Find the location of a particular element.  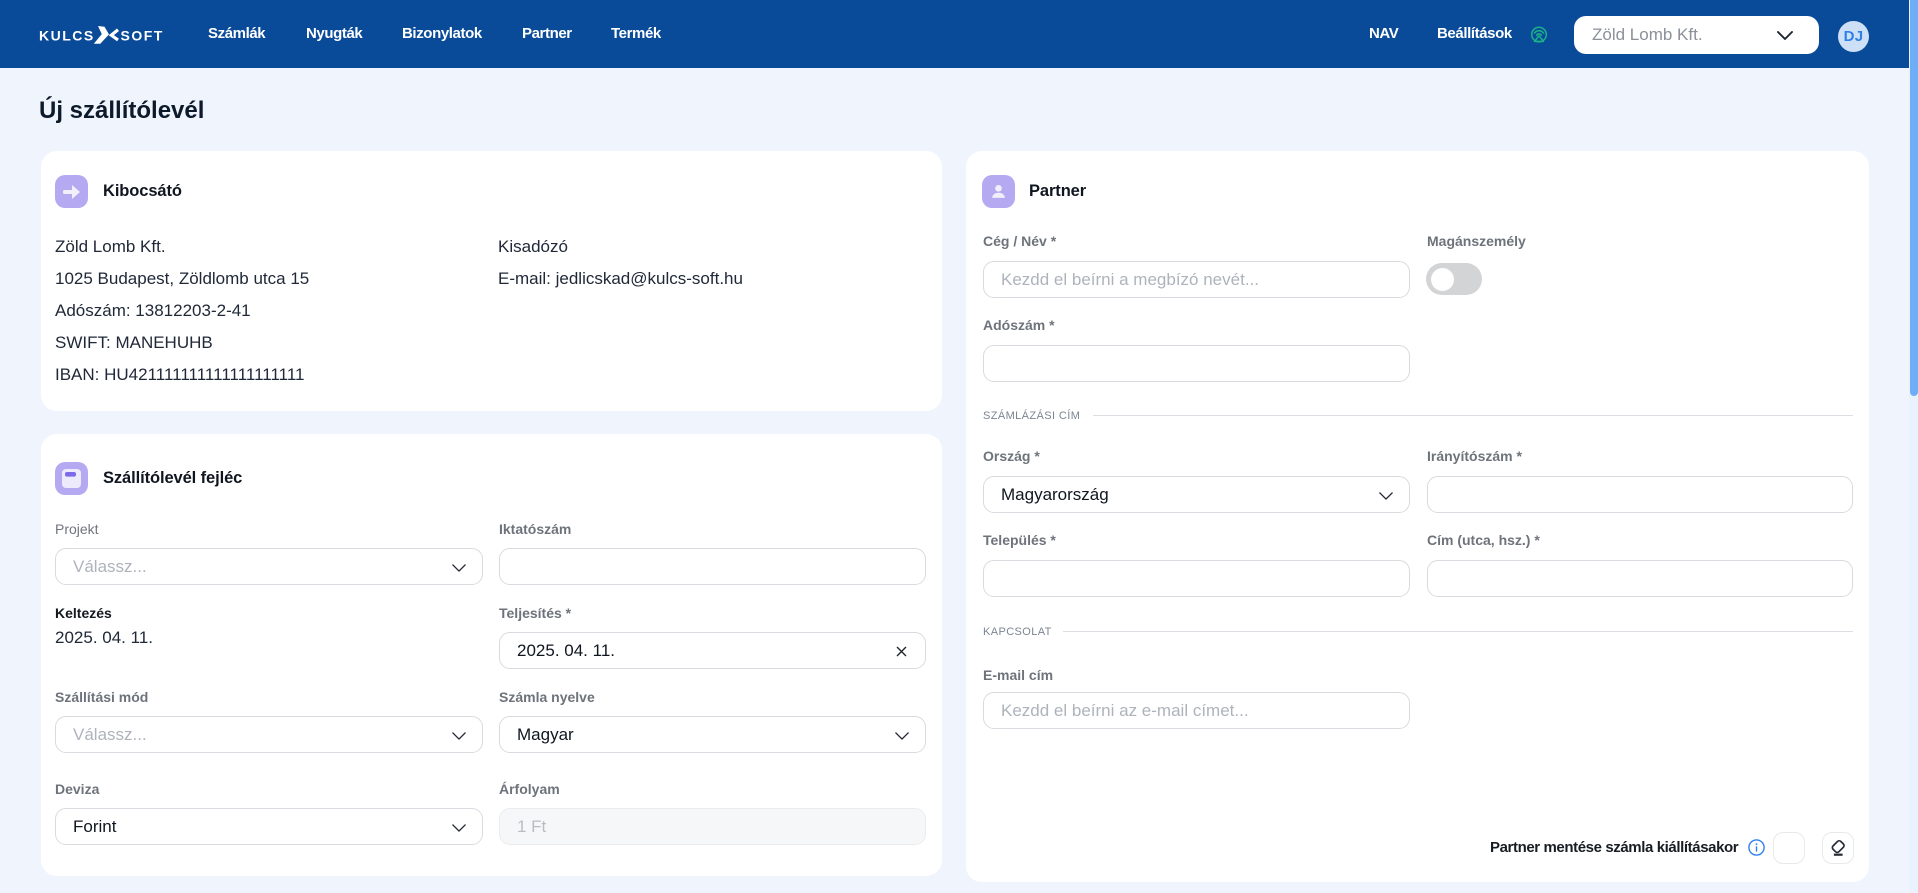

svg-text: KULCS is located at coordinates (67, 36).